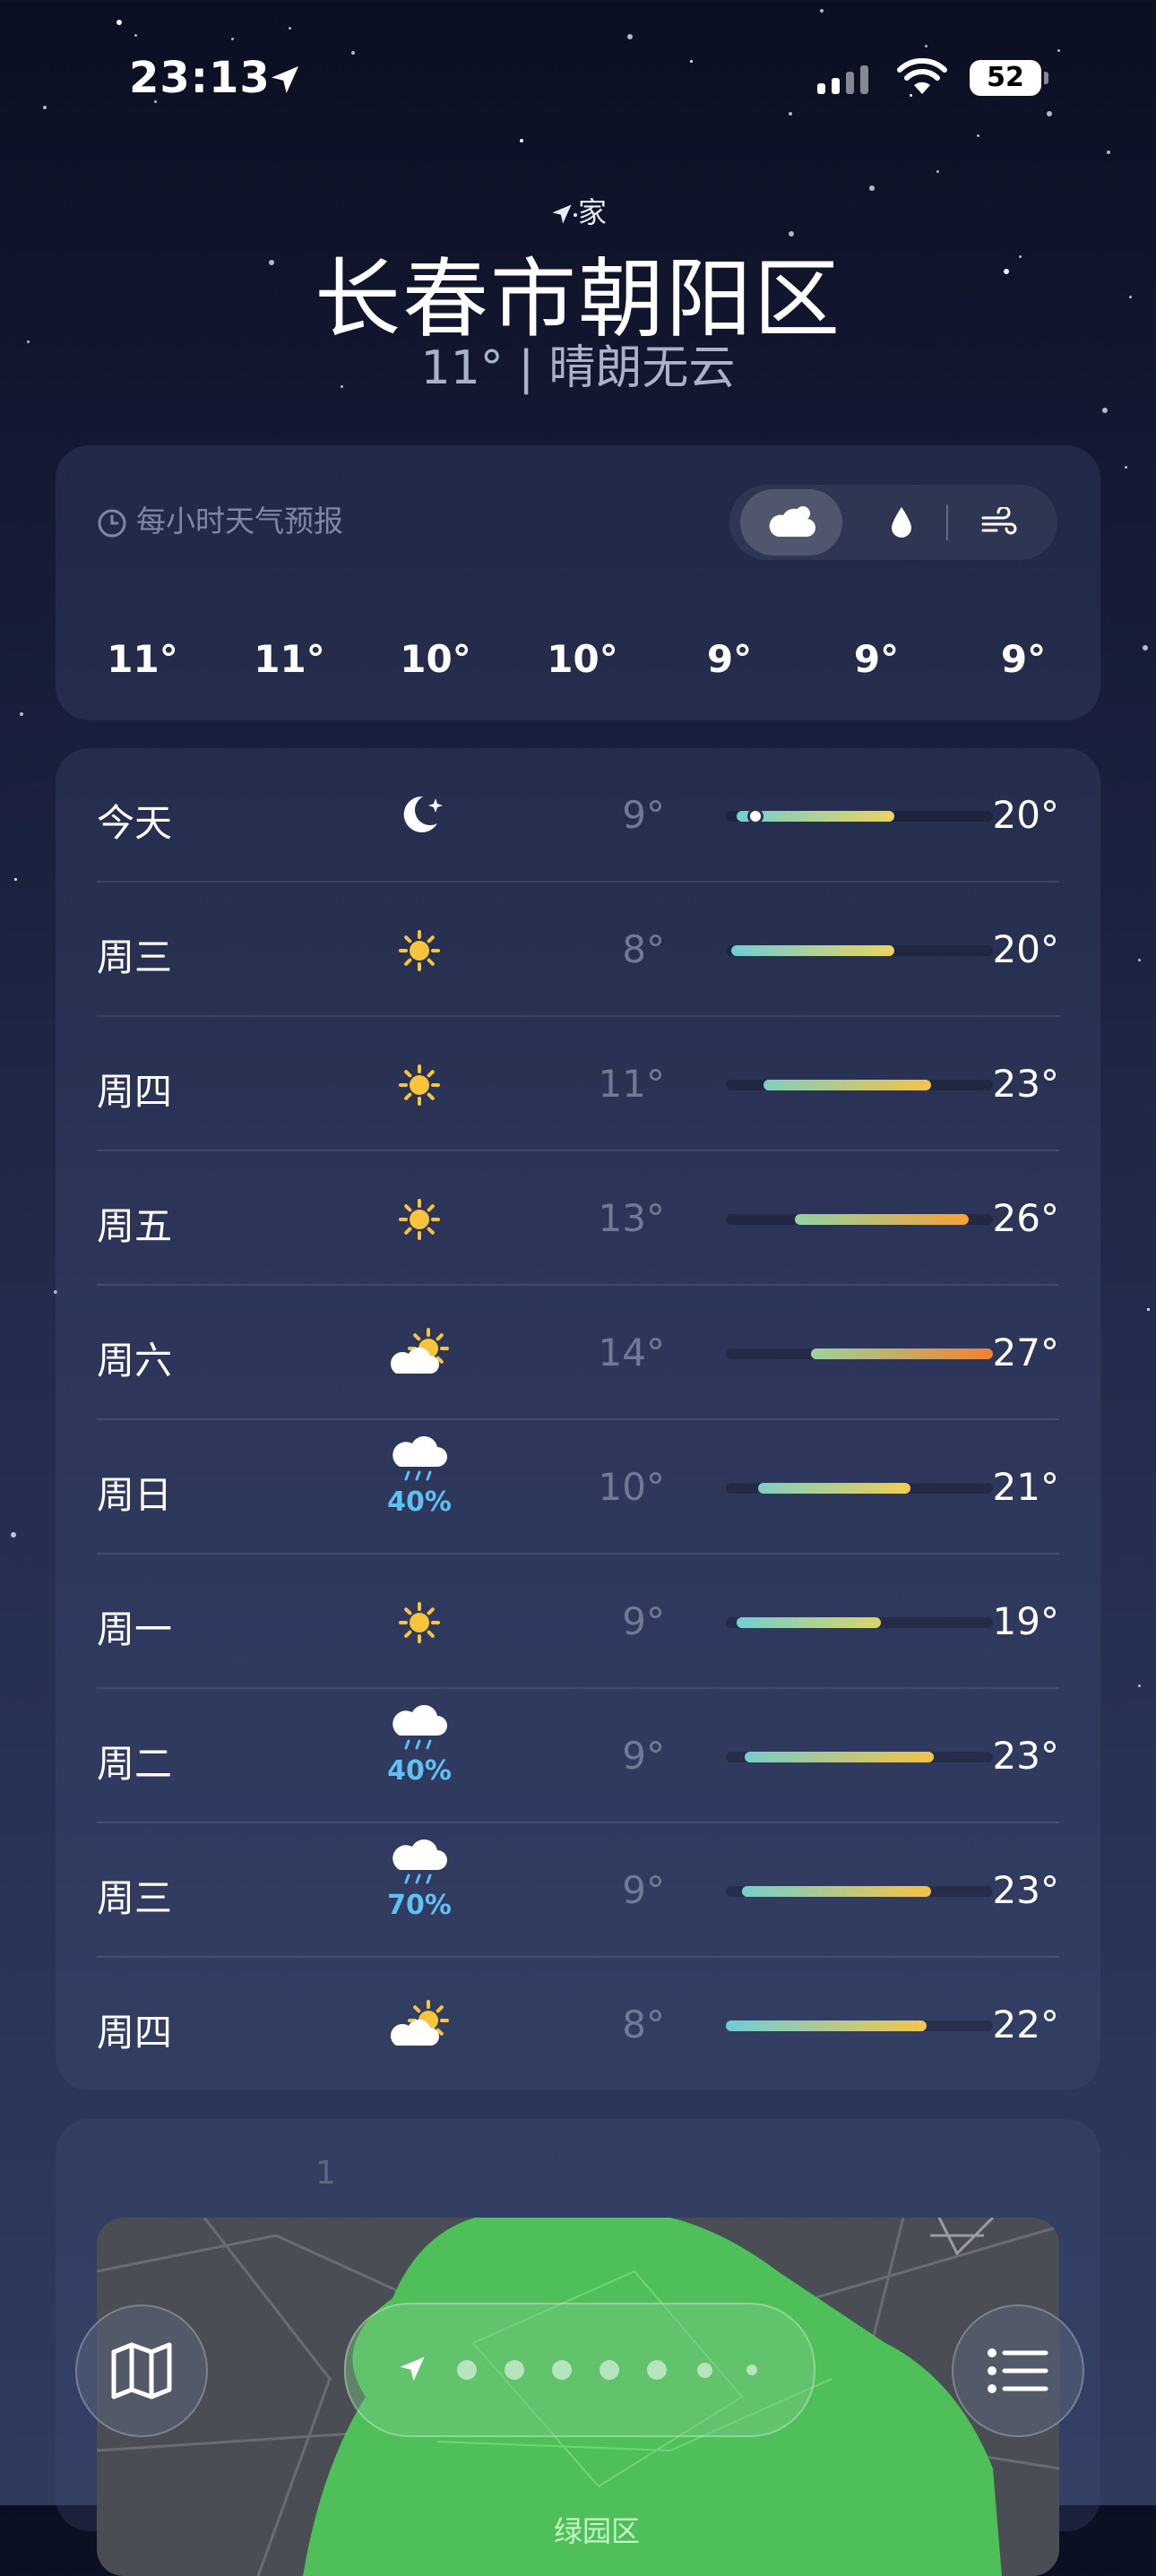 The width and height of the screenshot is (1156, 2576). Describe the element at coordinates (578, 368) in the screenshot. I see `current-condition: 11° | 晴朗无云` at that location.